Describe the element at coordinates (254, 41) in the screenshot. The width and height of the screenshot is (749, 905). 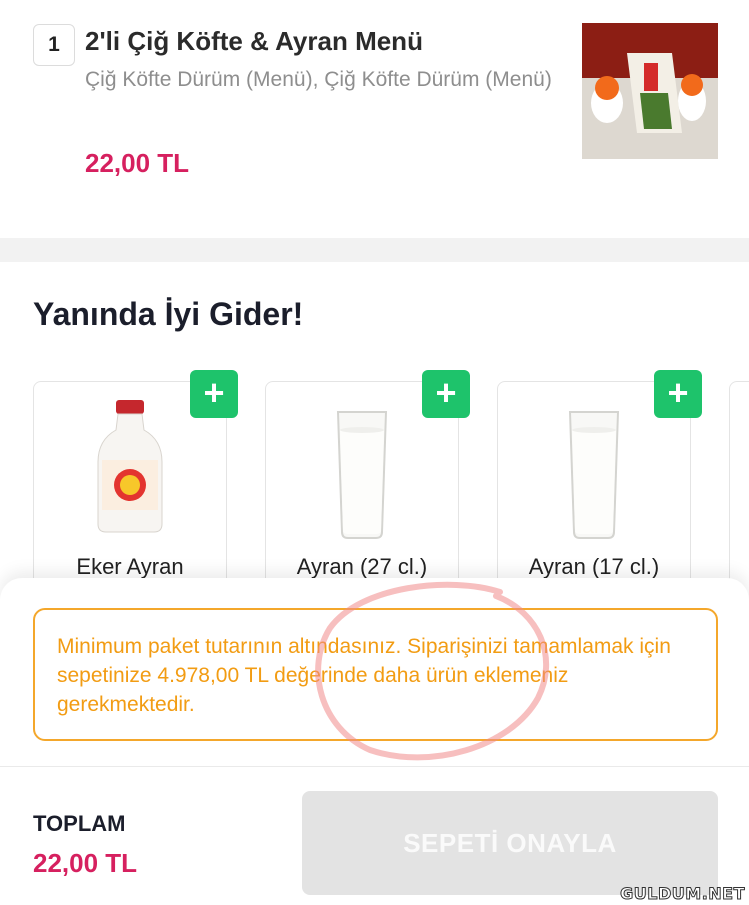
I see `item-title: 2'li Çiğ Köfte & Ayran Menü` at that location.